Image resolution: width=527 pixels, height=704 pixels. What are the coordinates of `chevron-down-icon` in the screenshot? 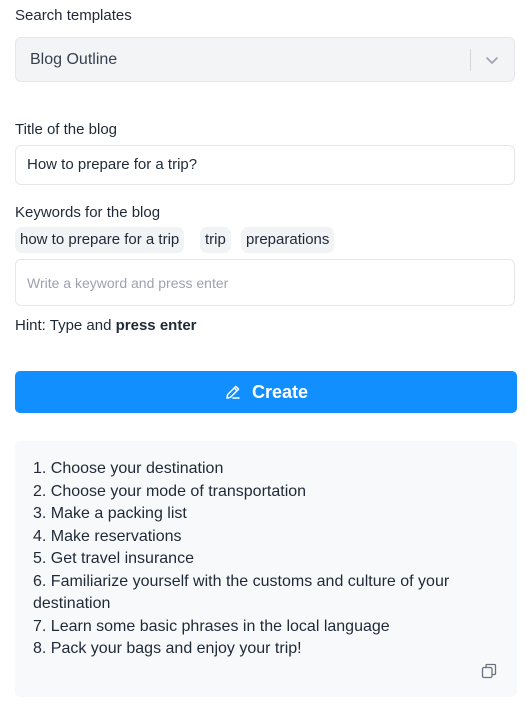 It's located at (492, 60).